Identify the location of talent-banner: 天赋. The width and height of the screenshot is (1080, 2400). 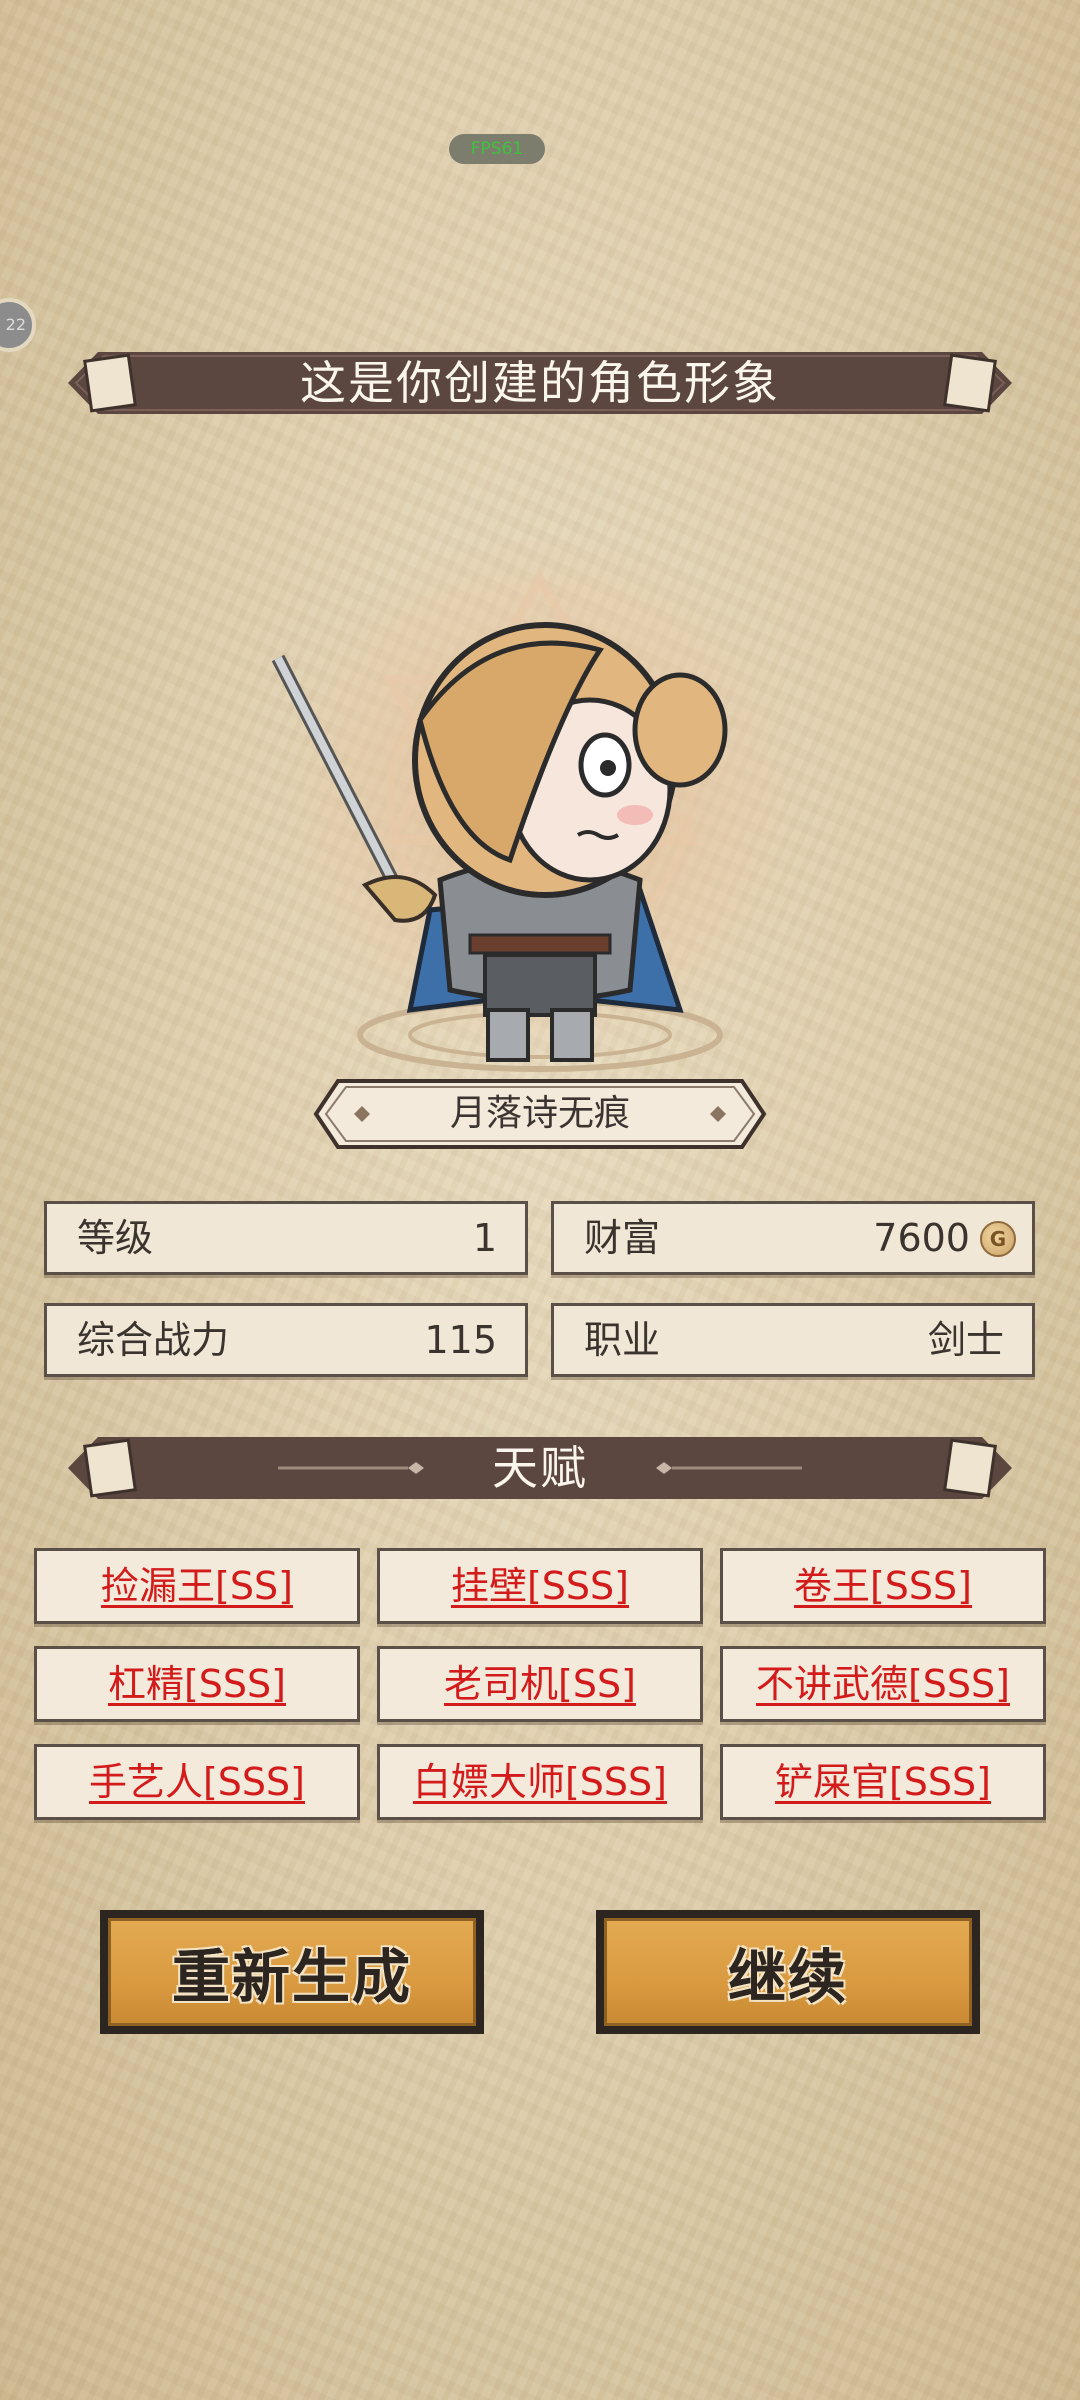
(540, 1468).